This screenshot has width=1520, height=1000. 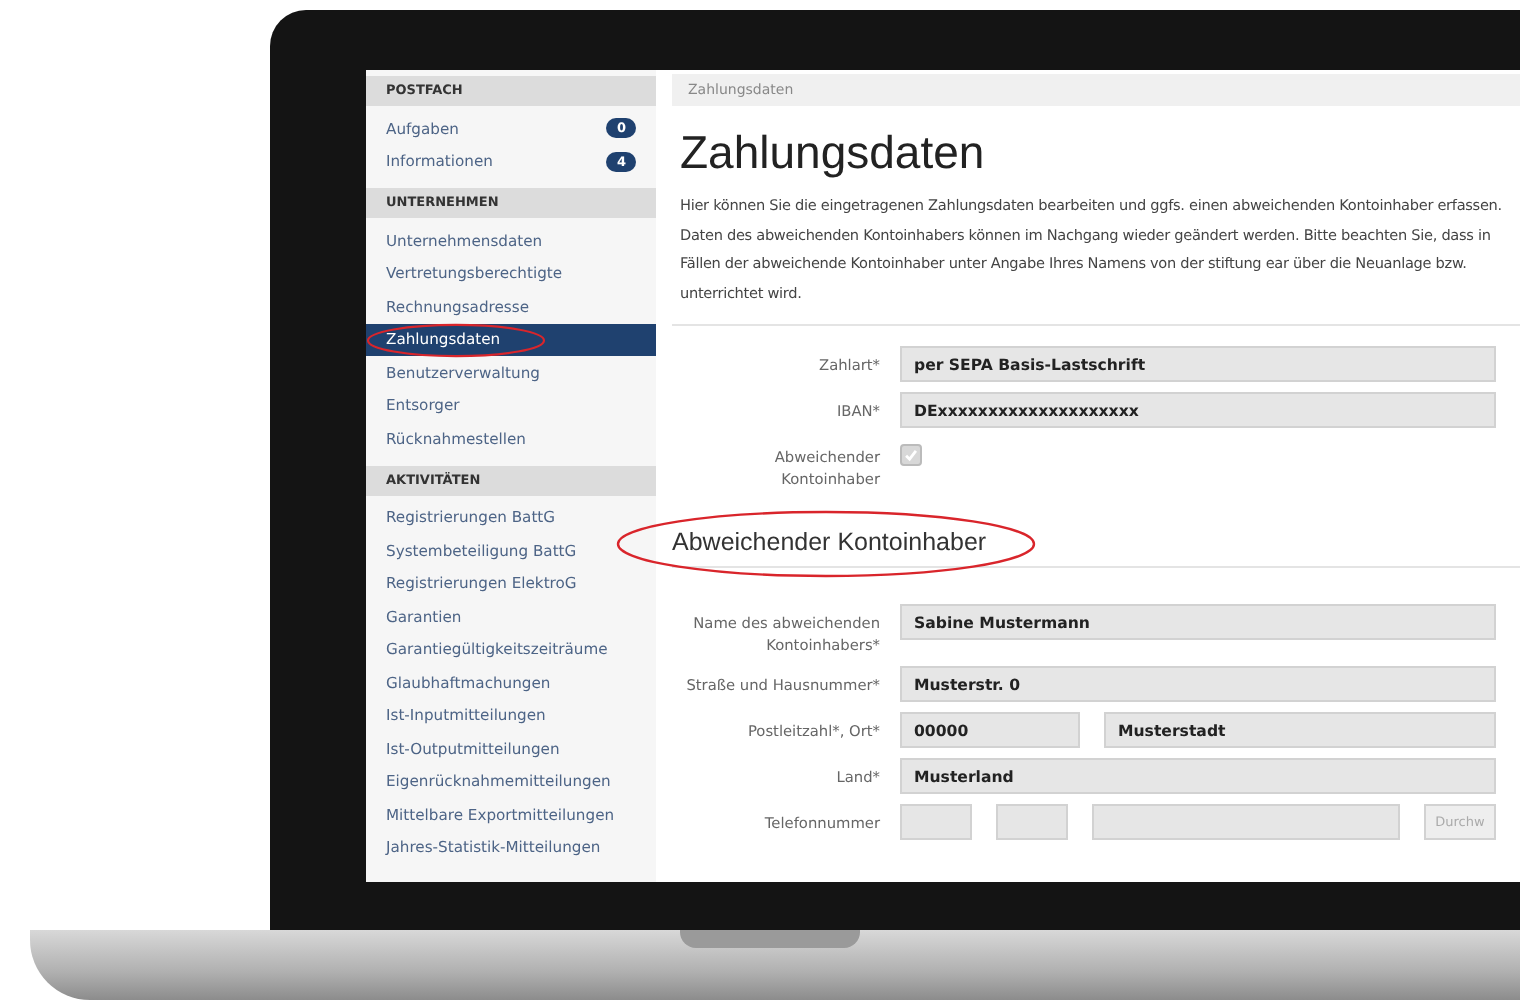 I want to click on section-heading: Abweichender Kontoinhaber, so click(x=829, y=542).